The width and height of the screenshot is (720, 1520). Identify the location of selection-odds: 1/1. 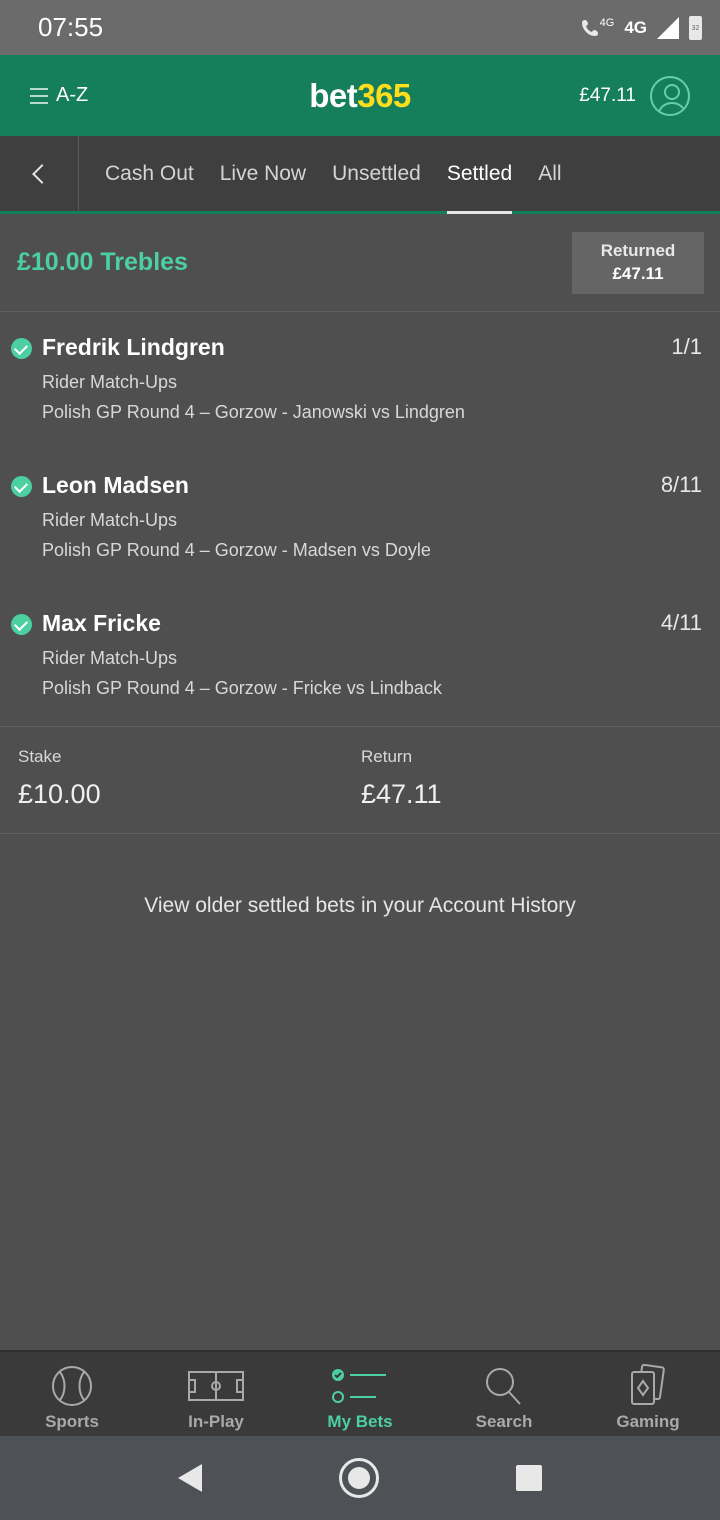
(686, 346).